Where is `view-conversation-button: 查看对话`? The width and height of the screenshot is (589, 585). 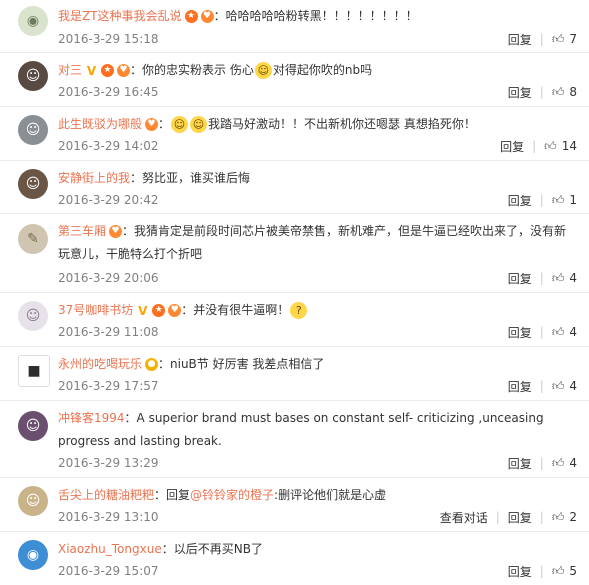
view-conversation-button: 查看对话 is located at coordinates (464, 517).